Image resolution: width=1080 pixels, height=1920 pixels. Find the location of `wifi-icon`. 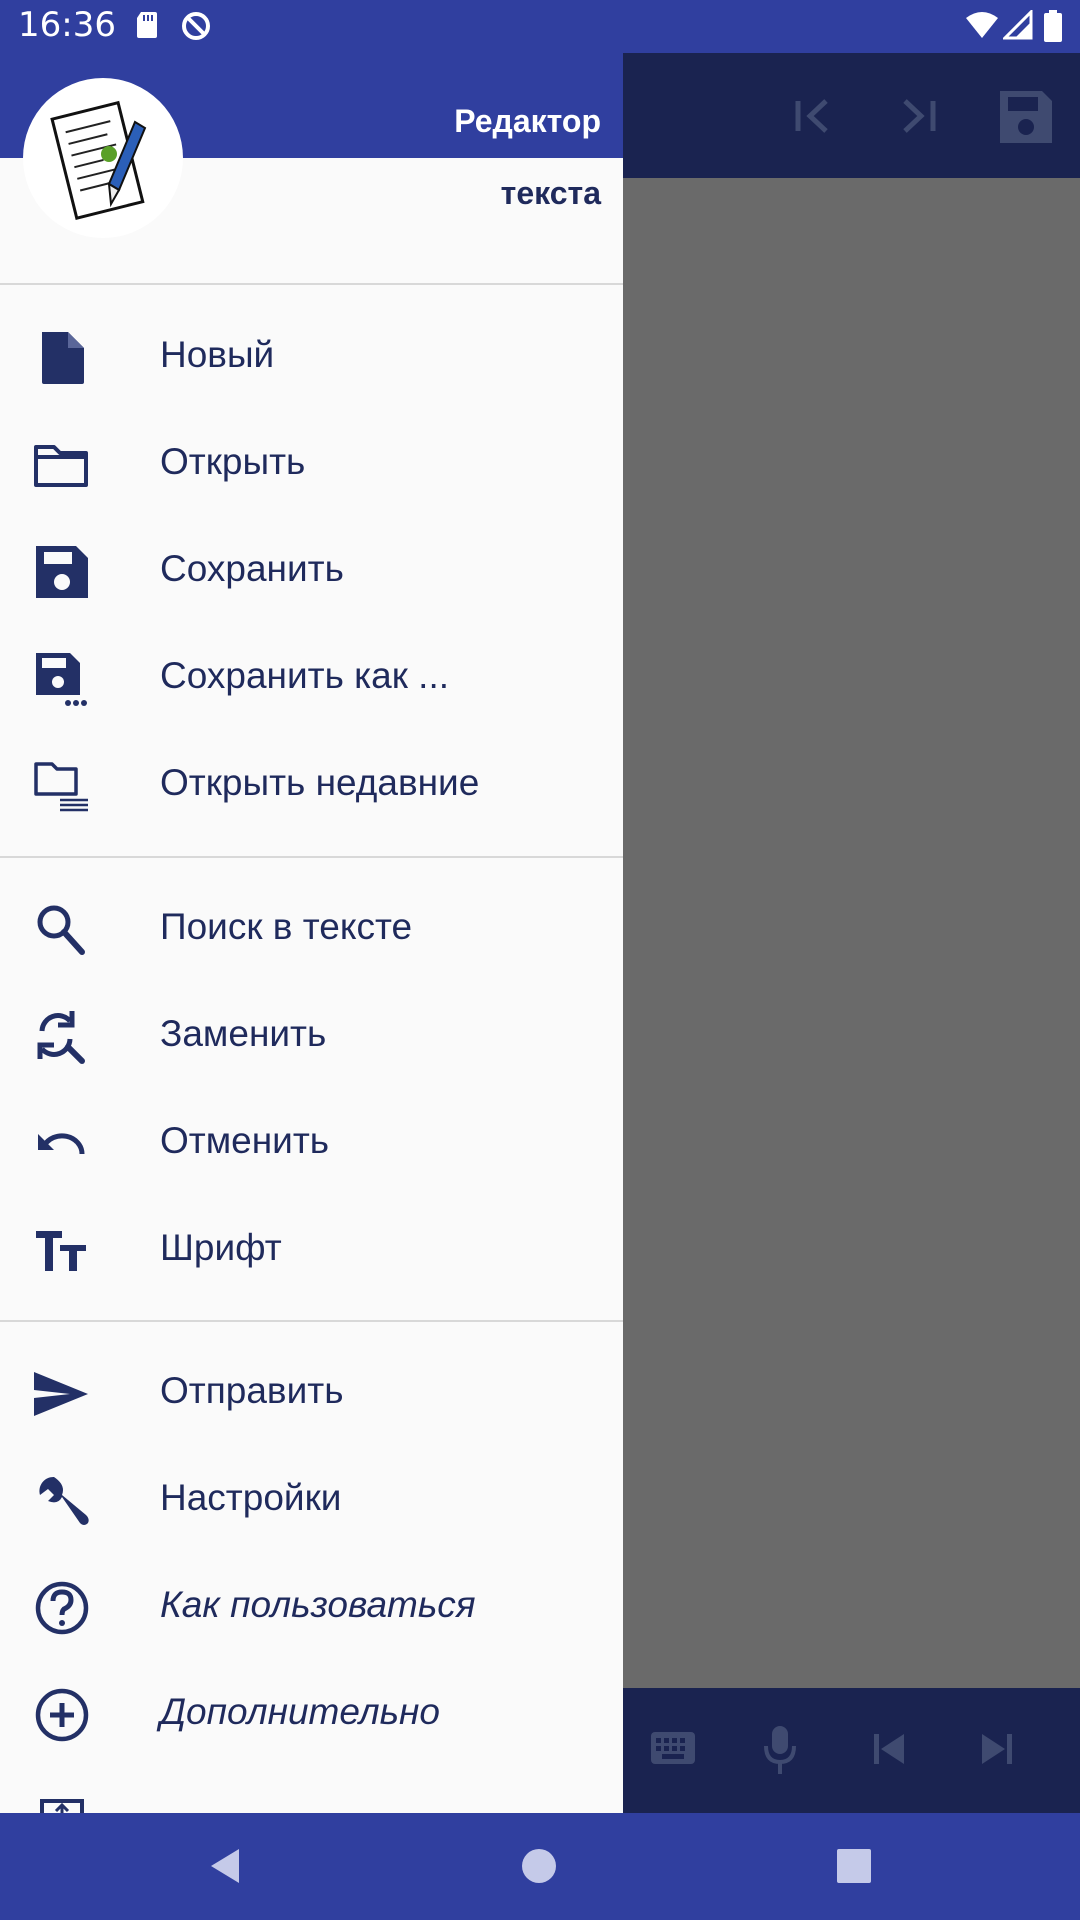

wifi-icon is located at coordinates (982, 25).